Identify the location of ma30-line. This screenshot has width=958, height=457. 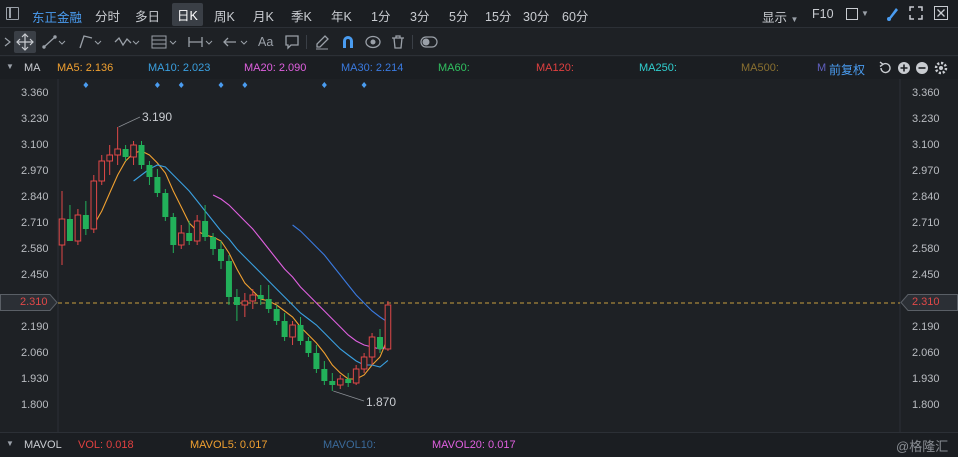
(340, 273).